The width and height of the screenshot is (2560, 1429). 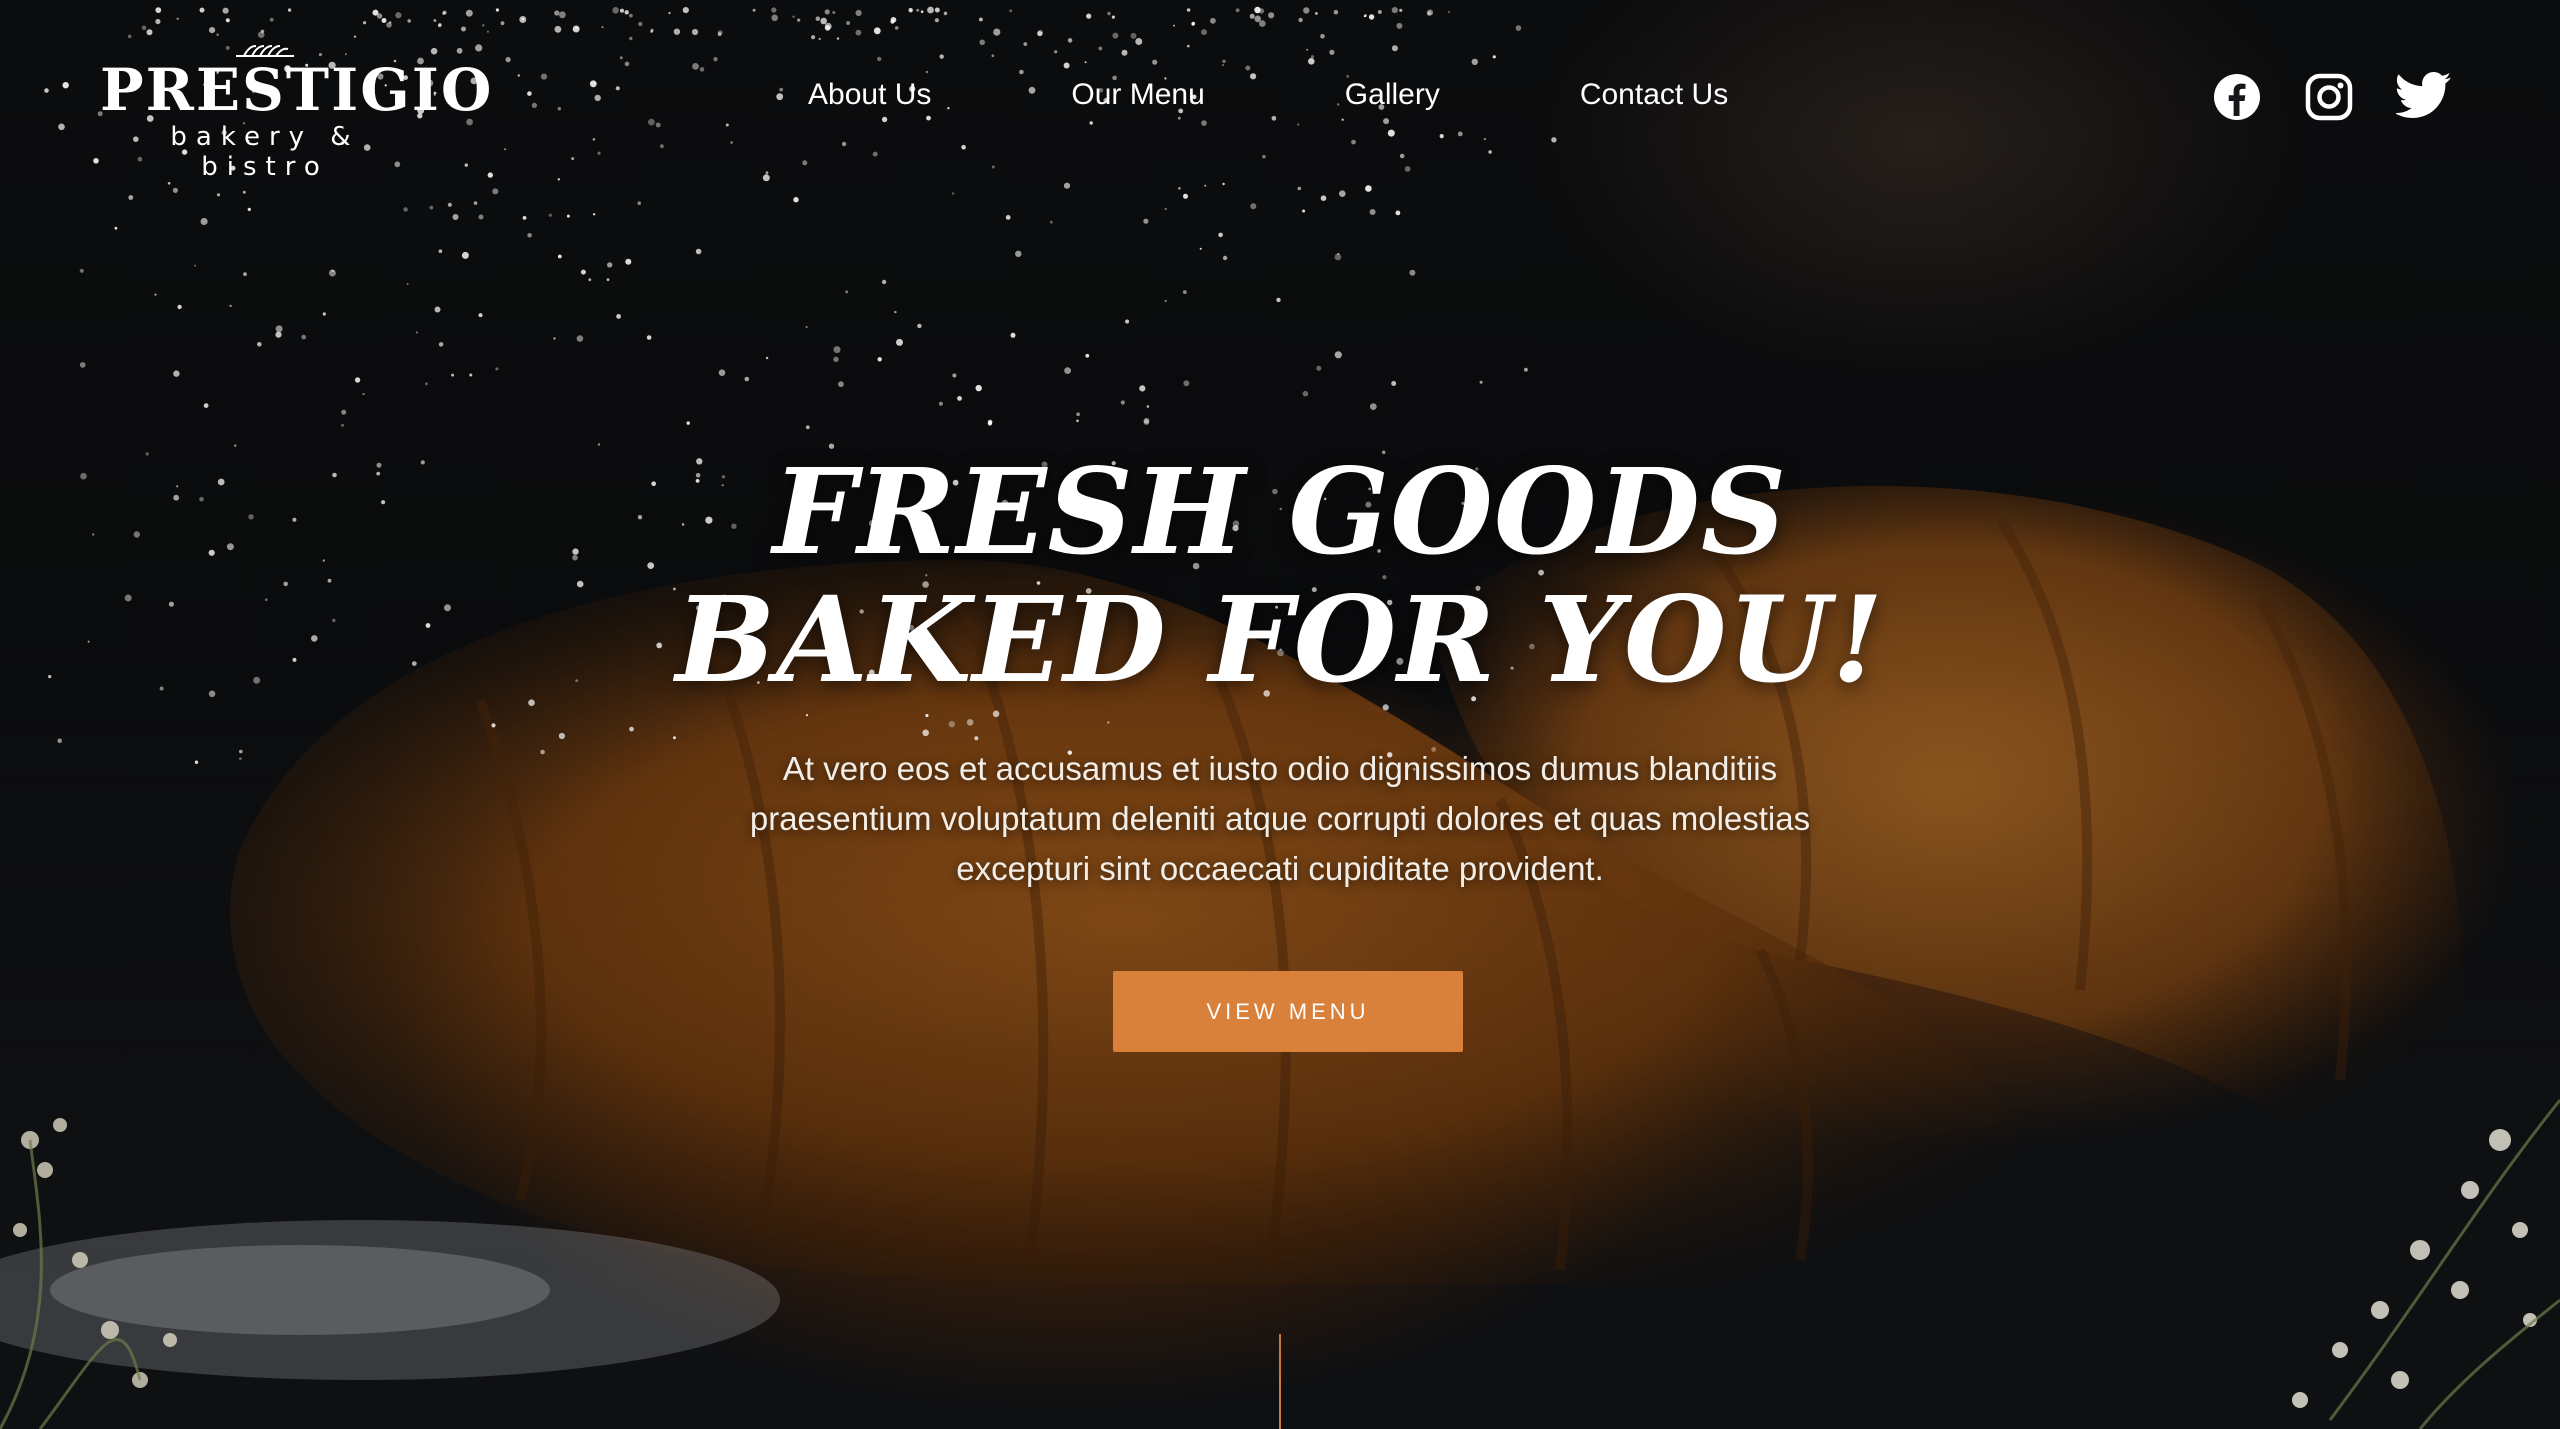 I want to click on social-links, so click(x=2332, y=97).